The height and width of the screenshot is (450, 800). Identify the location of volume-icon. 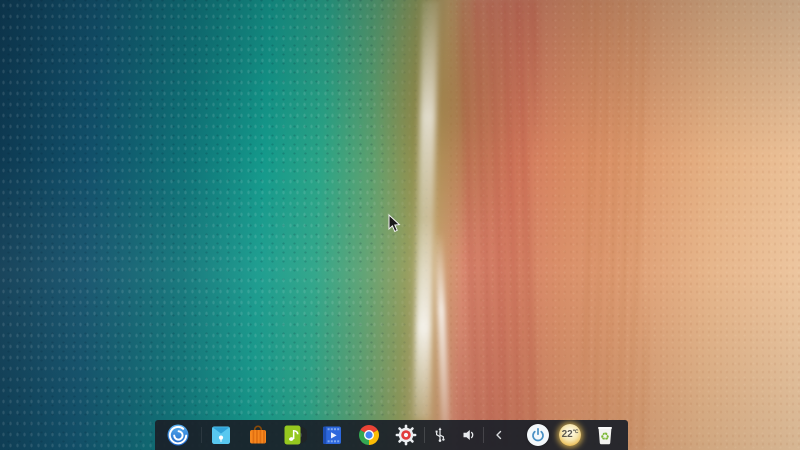
(468, 435).